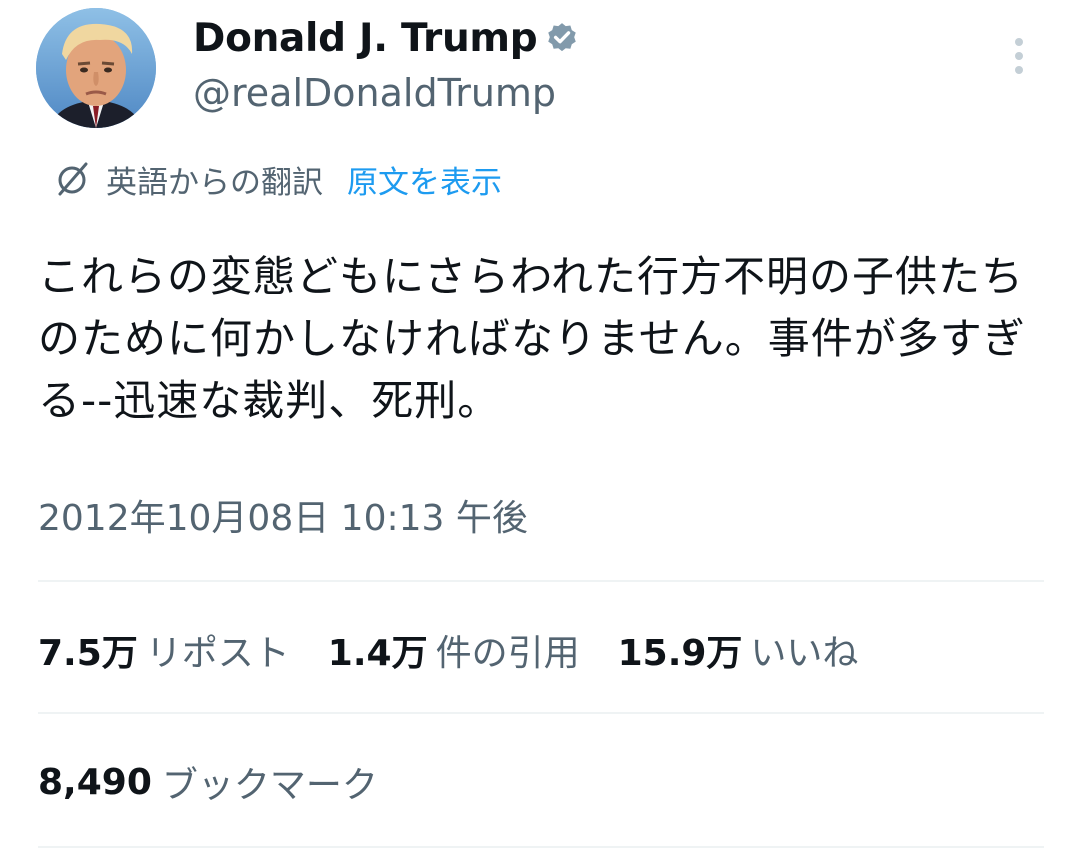  I want to click on avatar-image, so click(96, 68).